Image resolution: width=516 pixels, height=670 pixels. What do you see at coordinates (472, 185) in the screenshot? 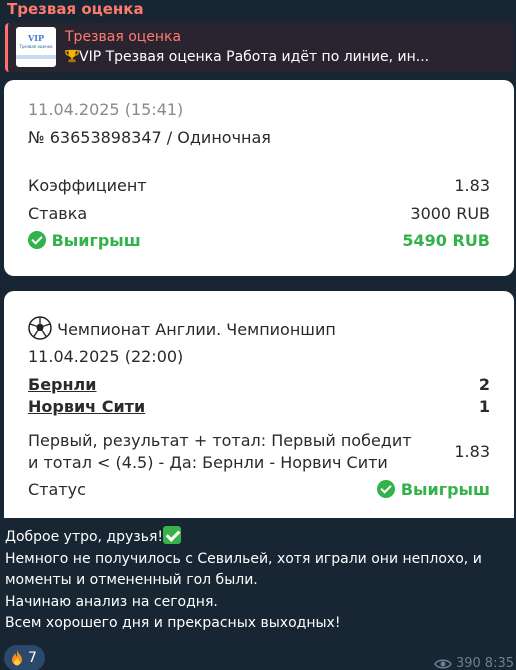
I see `coef-value: 1.83` at bounding box center [472, 185].